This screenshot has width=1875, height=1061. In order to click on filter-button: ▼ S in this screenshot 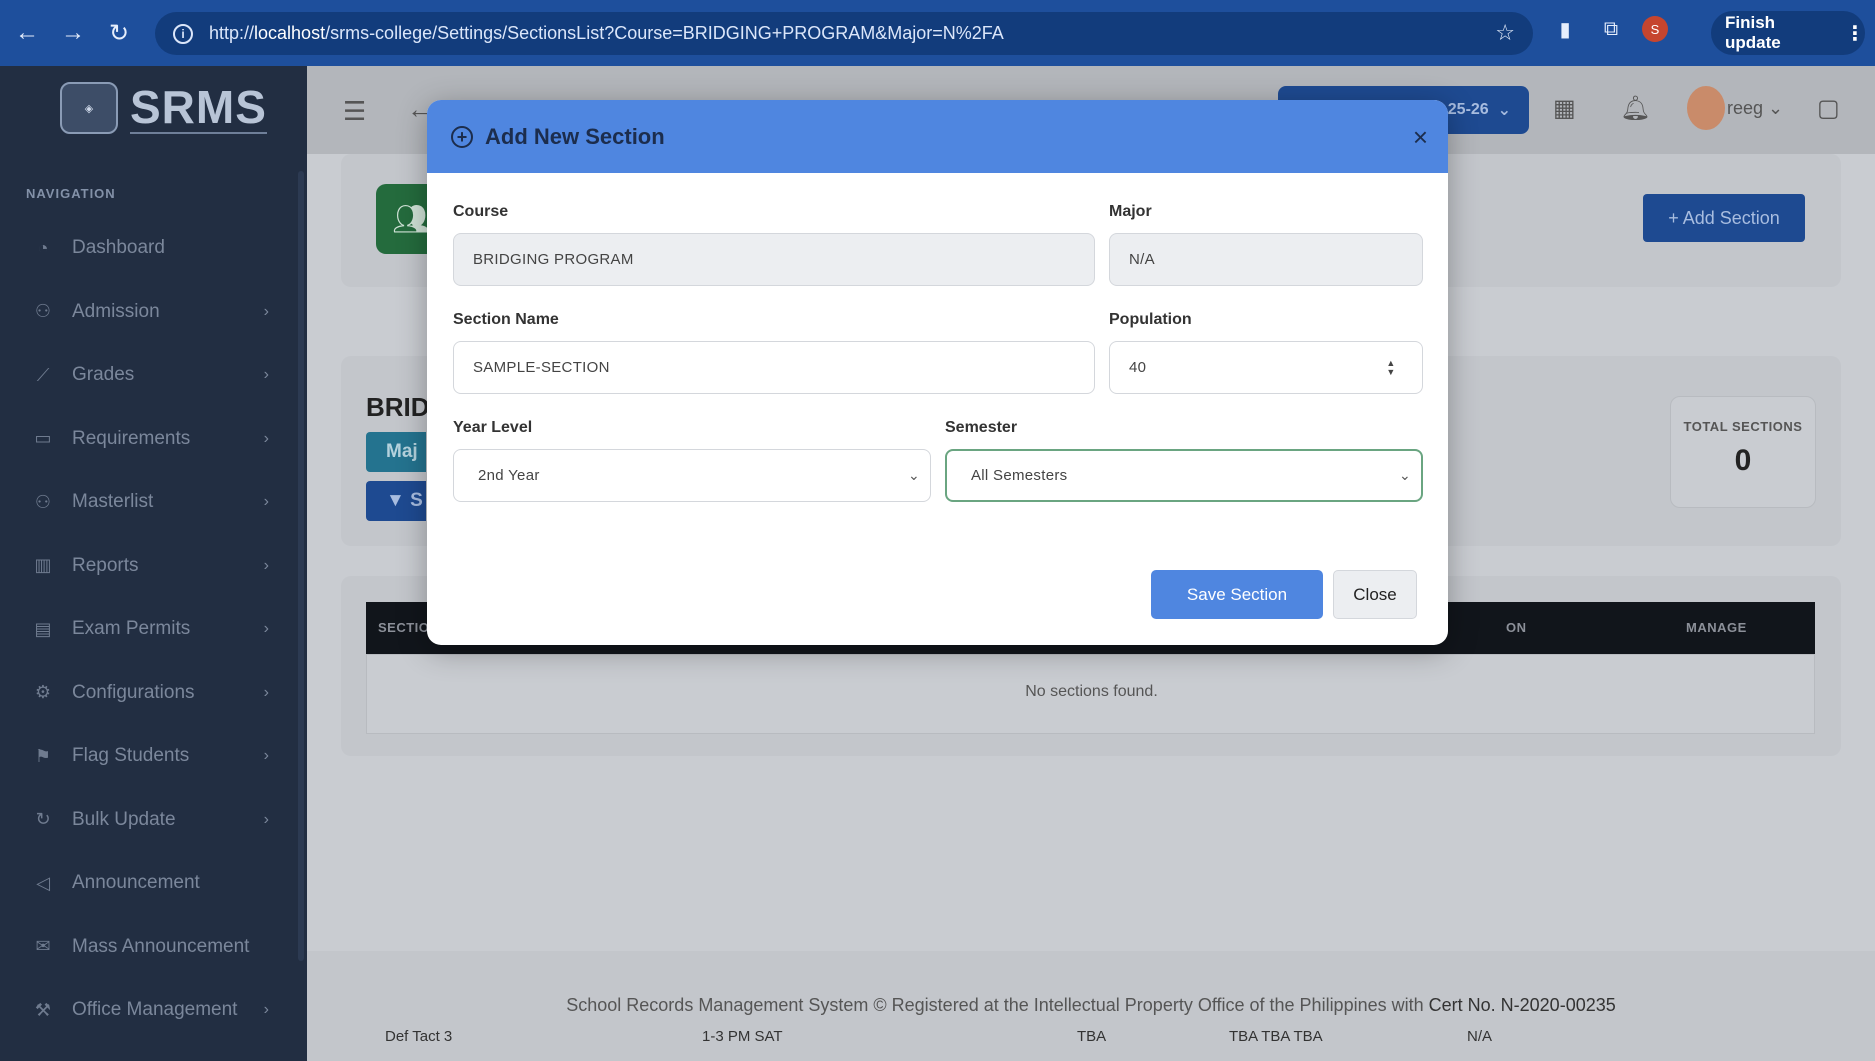, I will do `click(396, 501)`.